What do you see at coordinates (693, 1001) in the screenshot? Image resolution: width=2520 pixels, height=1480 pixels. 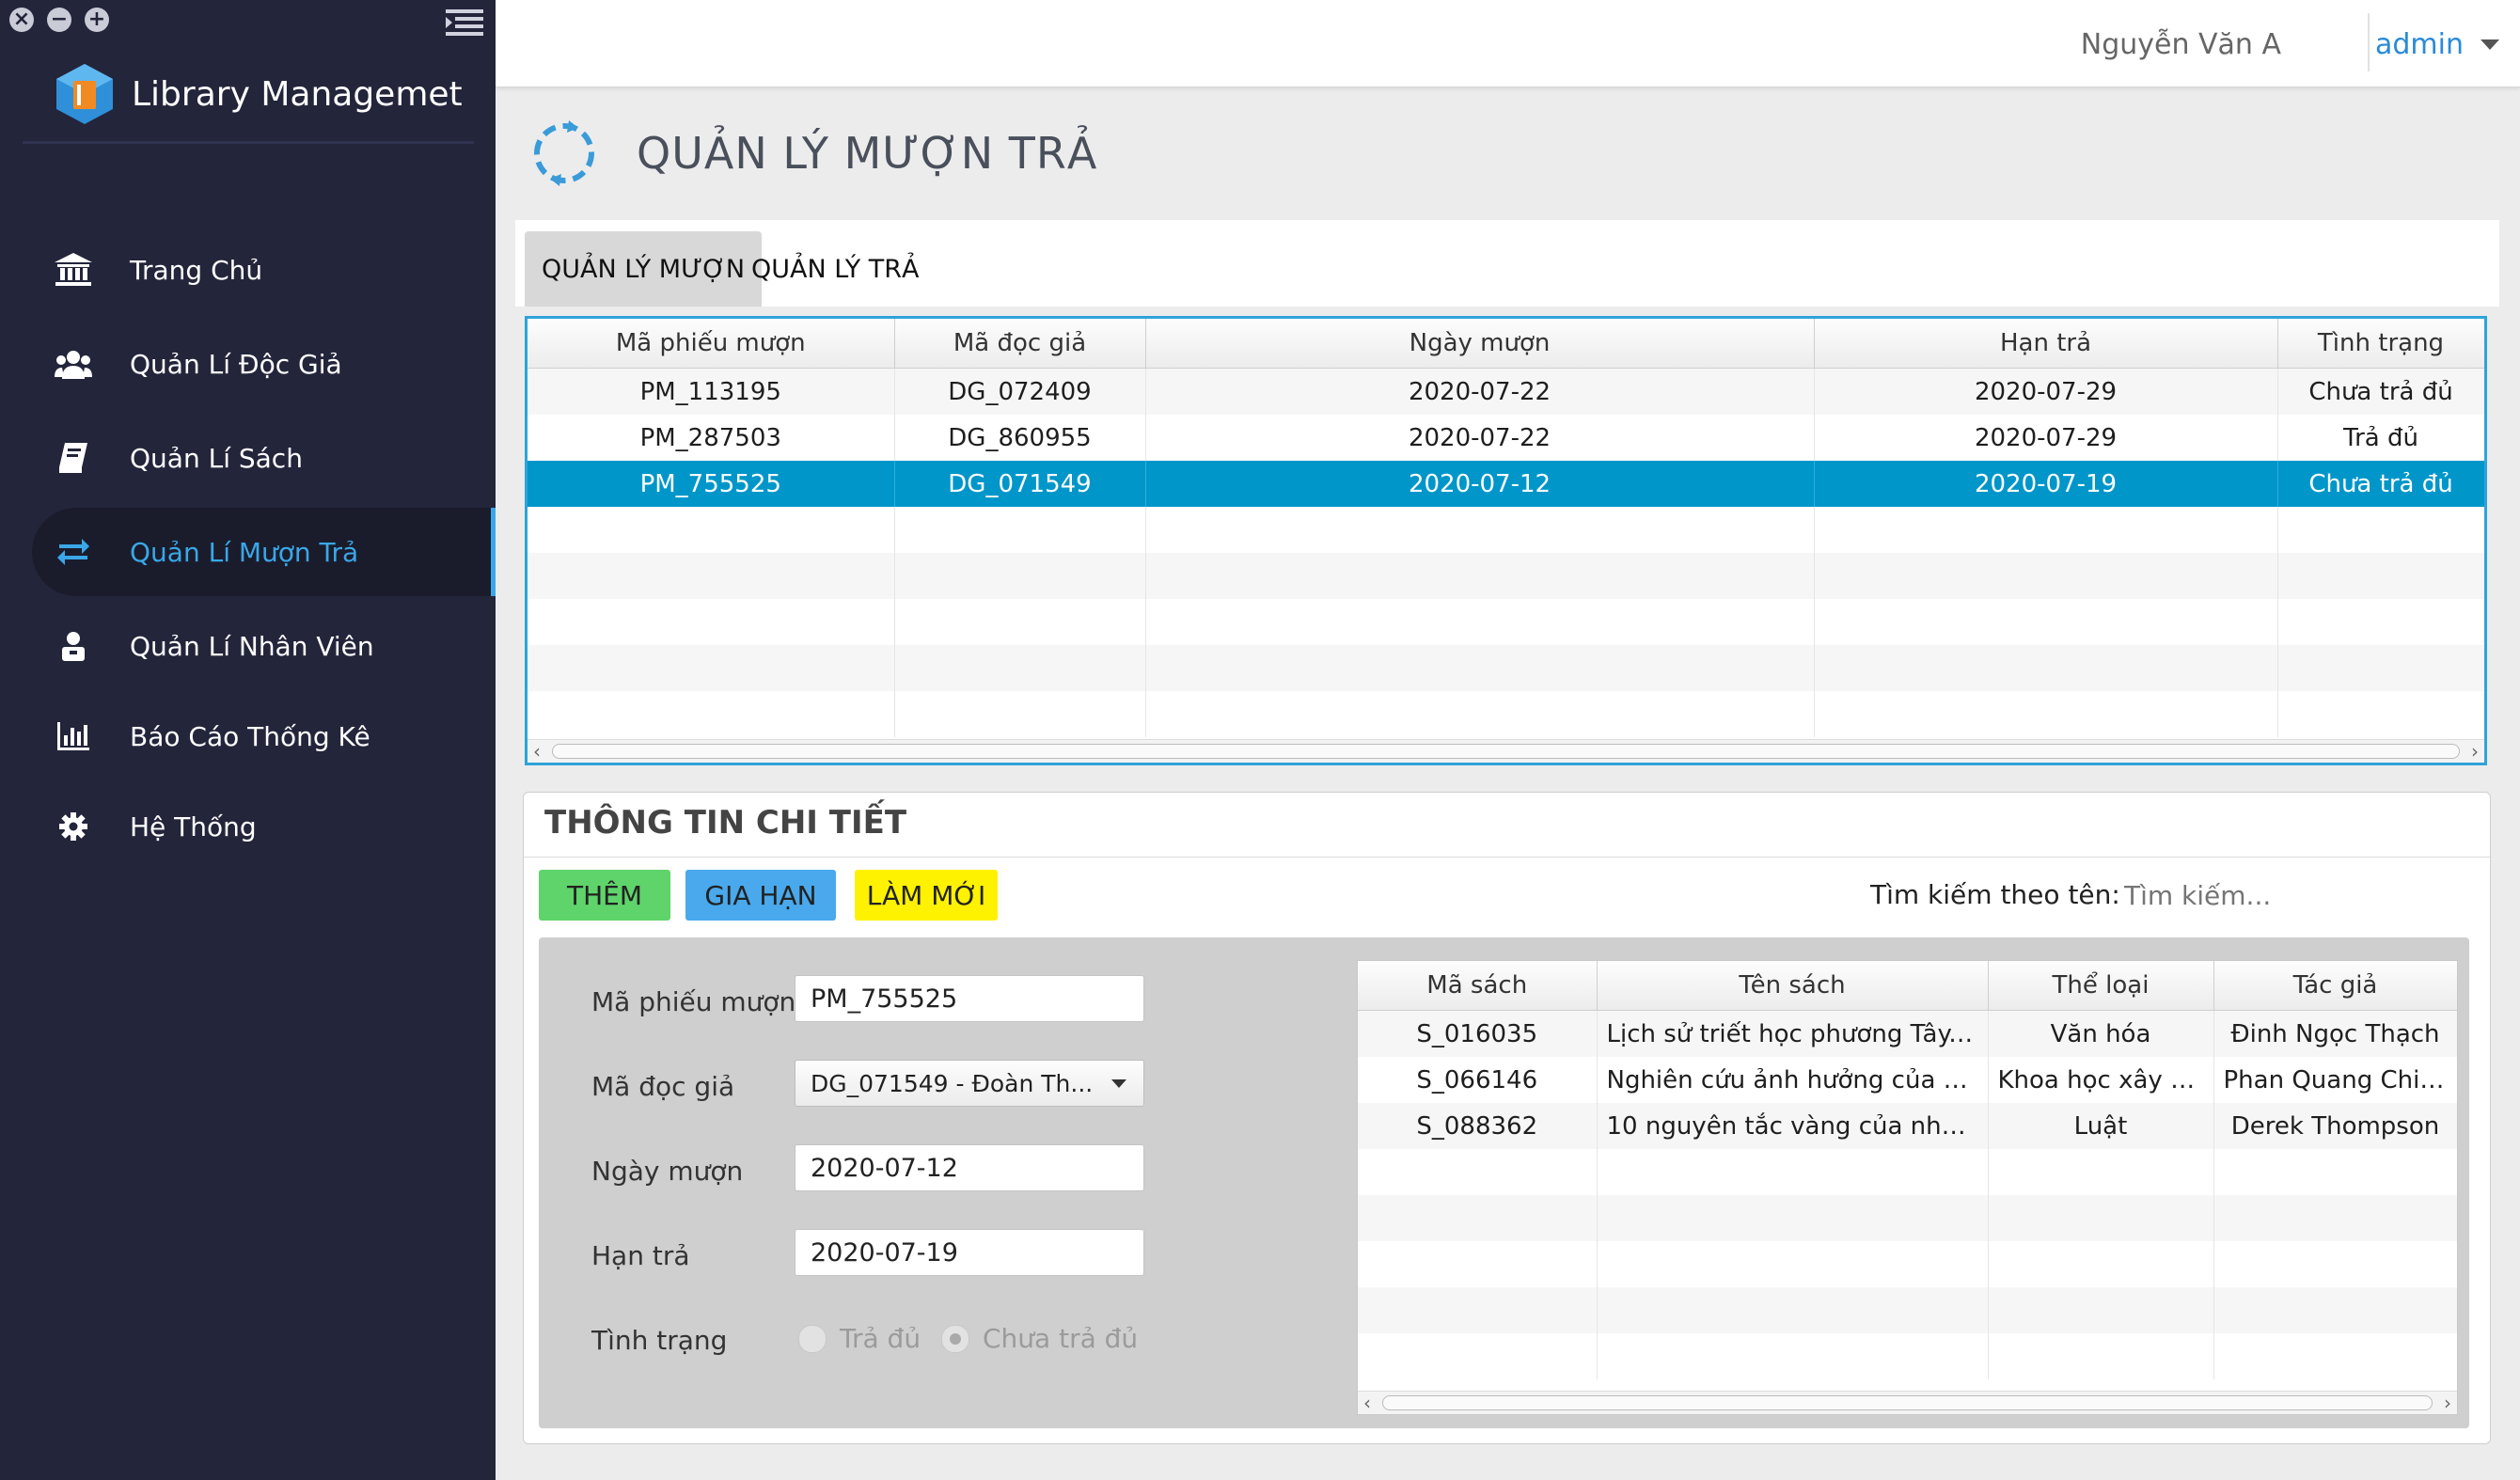 I see `loan-id-label: Mã phiếu mượn` at bounding box center [693, 1001].